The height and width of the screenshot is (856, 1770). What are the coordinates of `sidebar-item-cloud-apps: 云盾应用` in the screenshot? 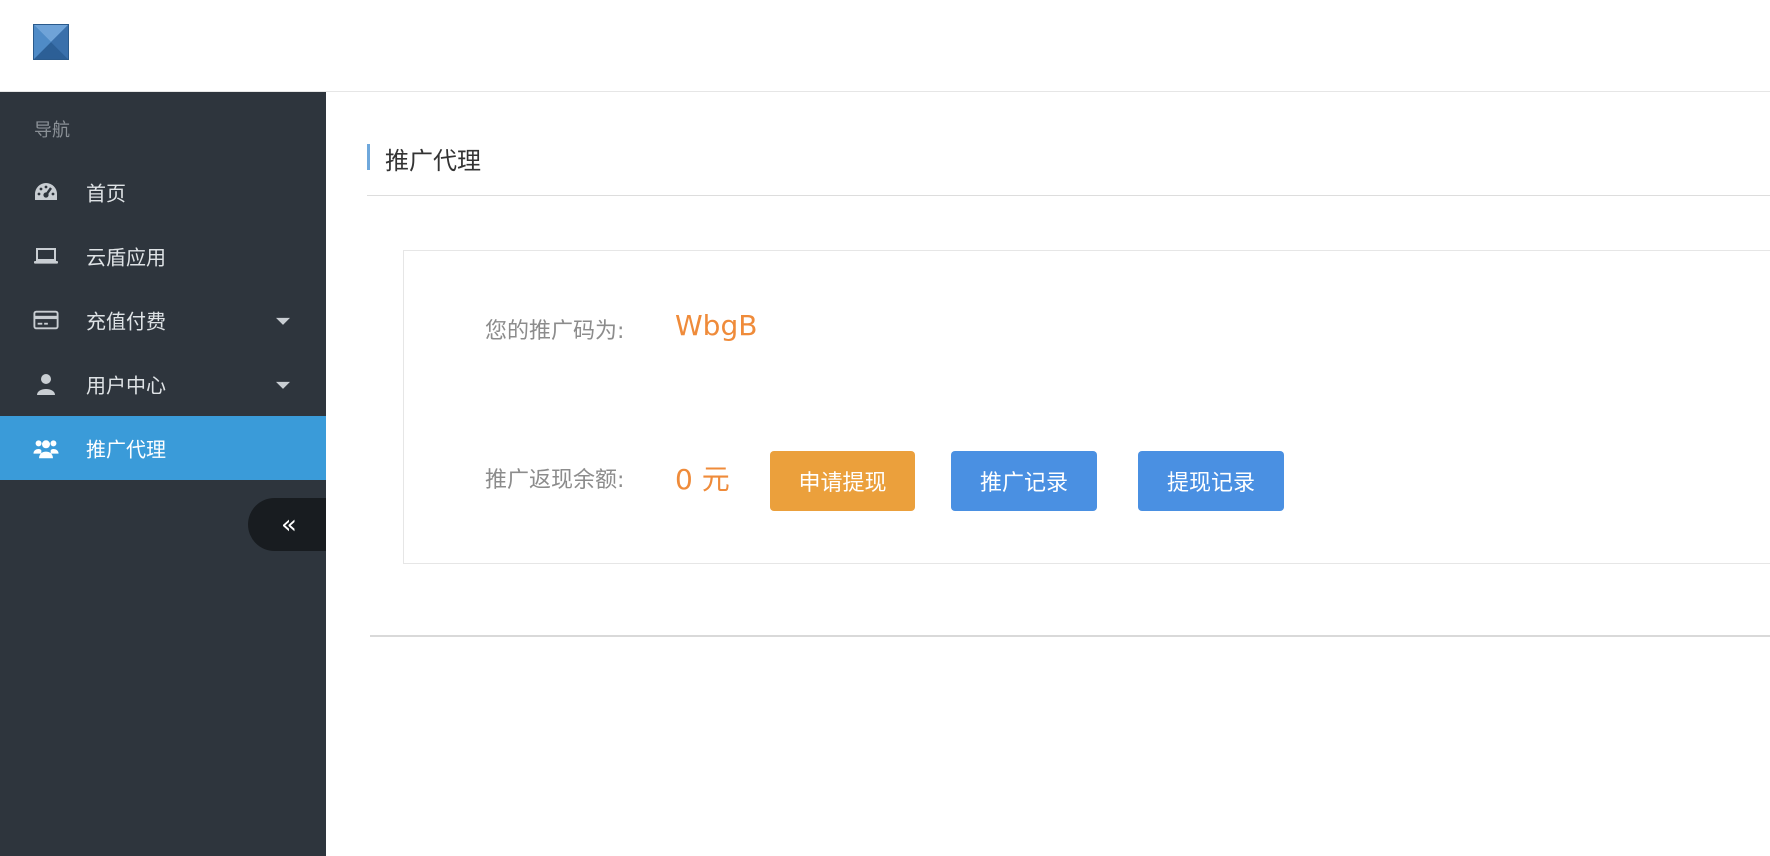 It's located at (163, 256).